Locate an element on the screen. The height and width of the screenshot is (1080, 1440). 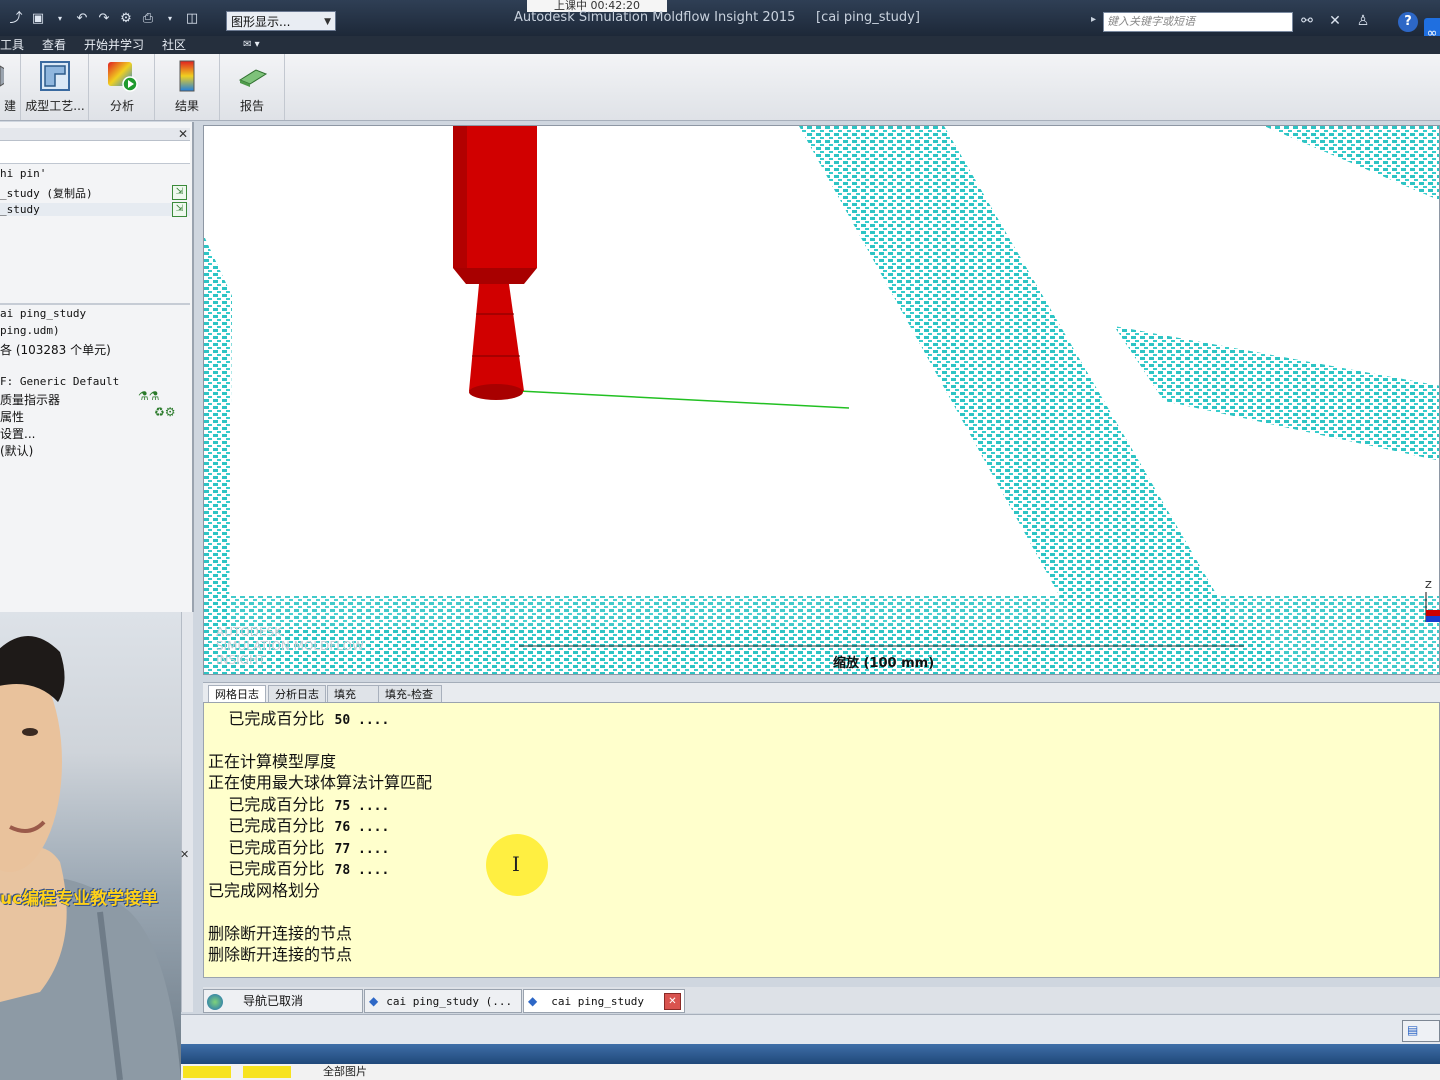
globe-icon is located at coordinates (215, 1001).